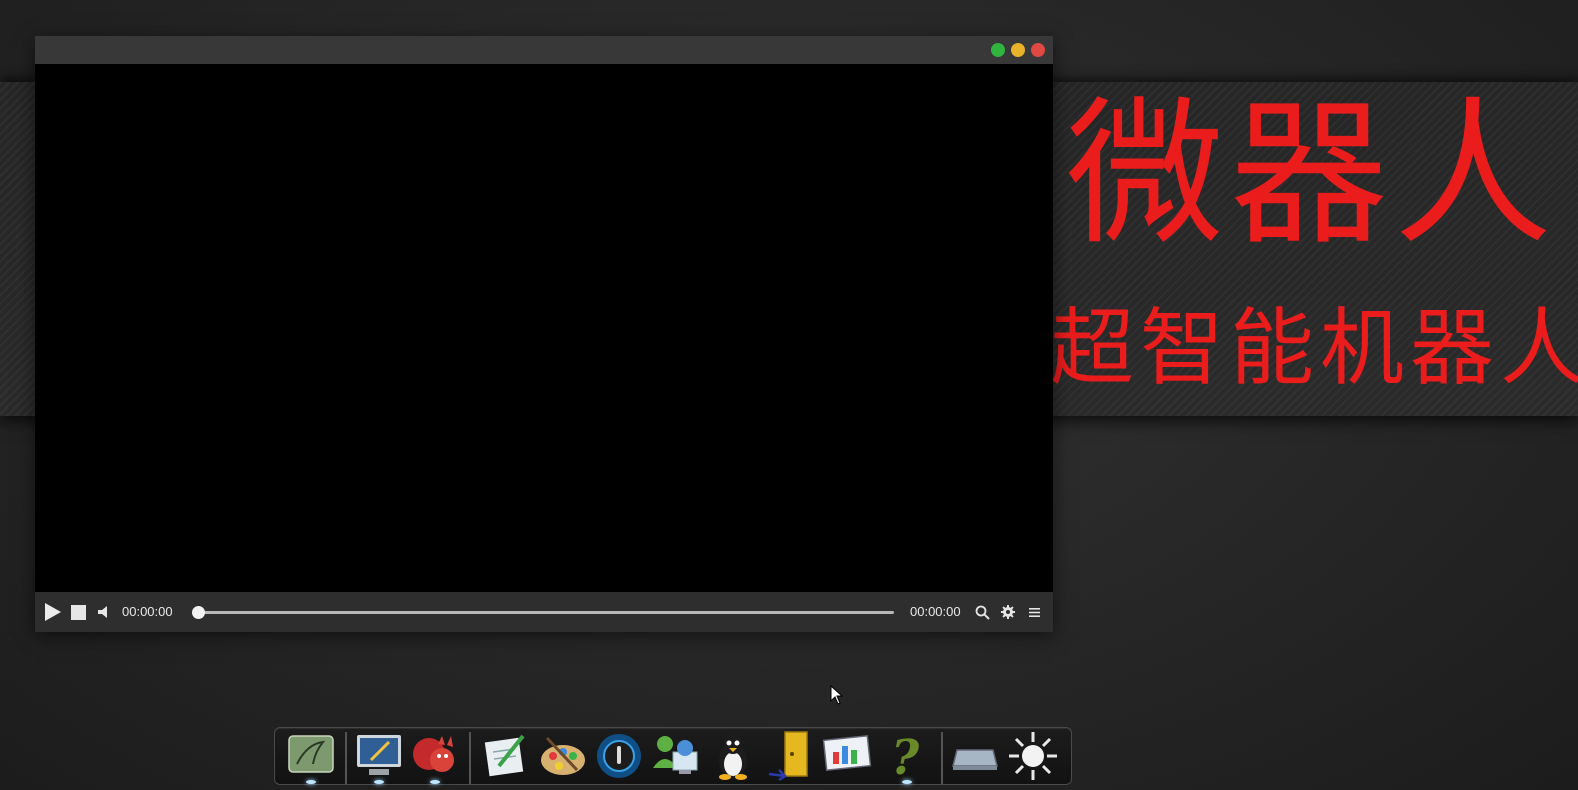 The height and width of the screenshot is (790, 1578). I want to click on drive-icon, so click(975, 756).